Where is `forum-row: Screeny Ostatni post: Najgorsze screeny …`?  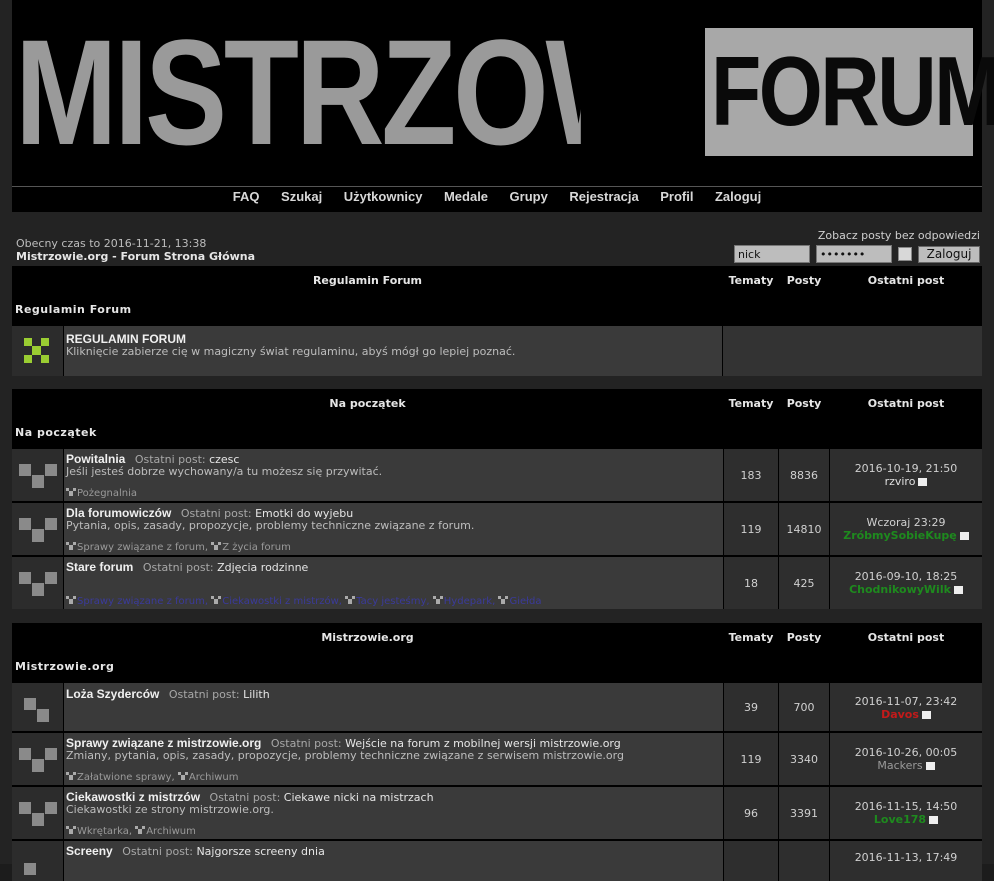
forum-row: Screeny Ostatni post: Najgorsze screeny … is located at coordinates (497, 860).